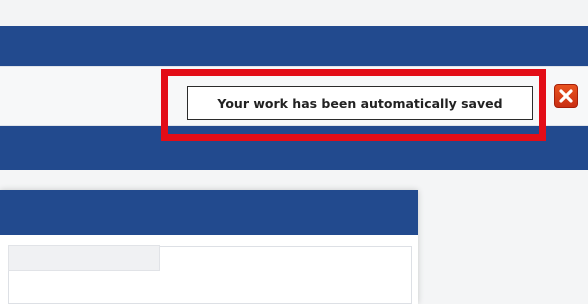 The width and height of the screenshot is (588, 304). What do you see at coordinates (209, 212) in the screenshot?
I see `panel-header` at bounding box center [209, 212].